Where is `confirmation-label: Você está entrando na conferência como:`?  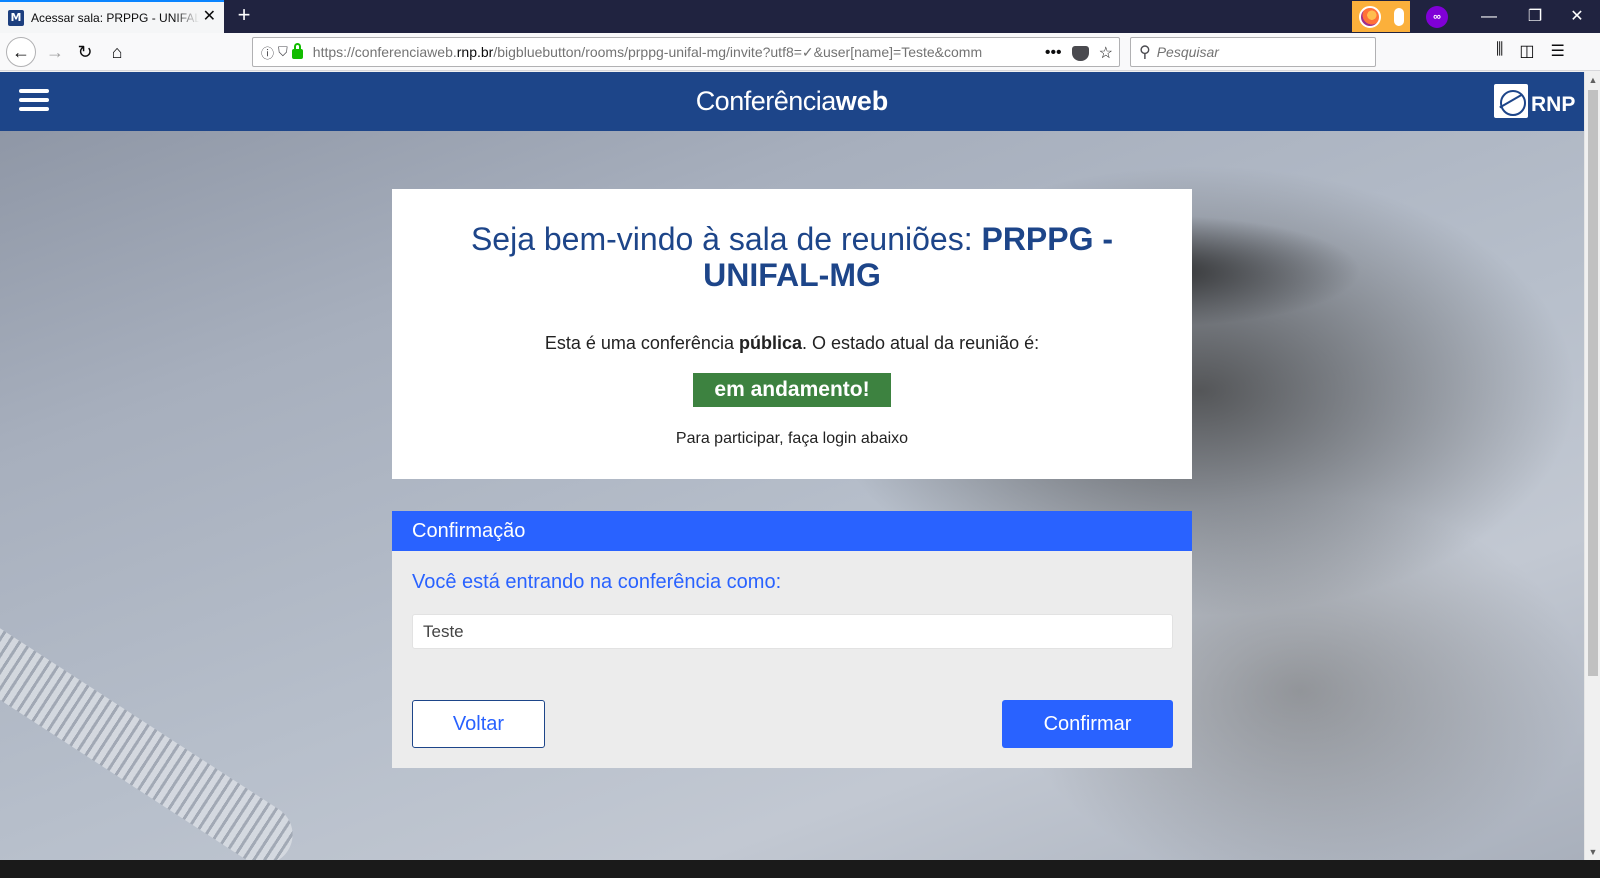 confirmation-label: Você está entrando na conferência como: is located at coordinates (597, 582).